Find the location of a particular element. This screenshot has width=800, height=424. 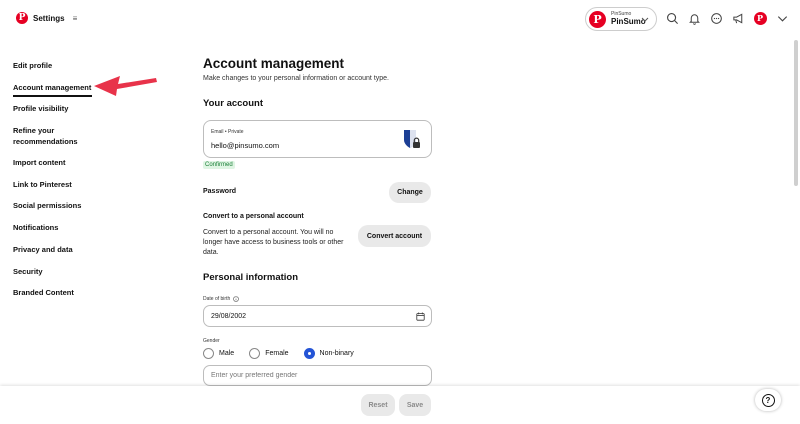

sidebar-item-privacy-and-data: Privacy and data is located at coordinates (63, 249).